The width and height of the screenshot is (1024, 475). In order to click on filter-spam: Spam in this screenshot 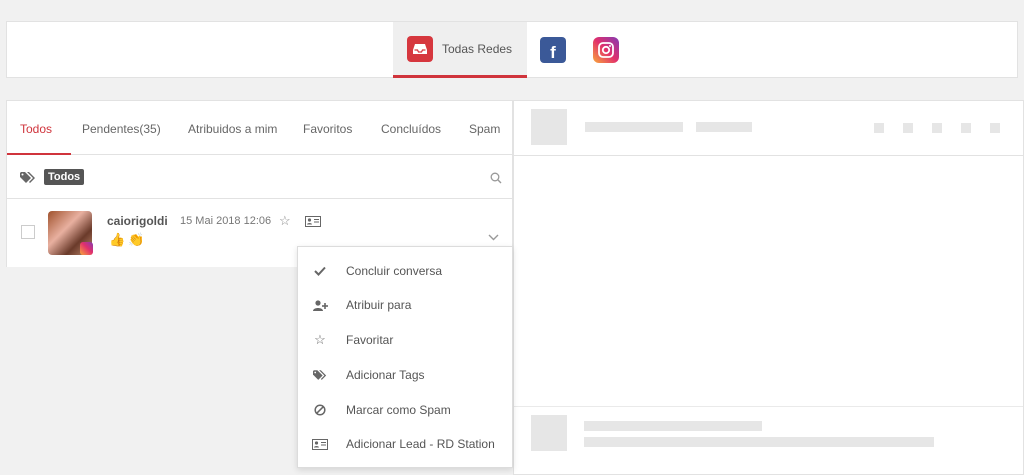, I will do `click(484, 129)`.